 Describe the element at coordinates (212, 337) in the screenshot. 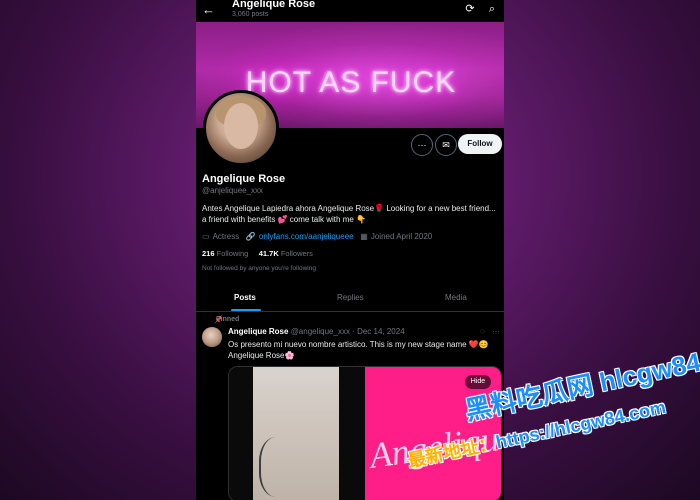

I see `post-avatar` at that location.